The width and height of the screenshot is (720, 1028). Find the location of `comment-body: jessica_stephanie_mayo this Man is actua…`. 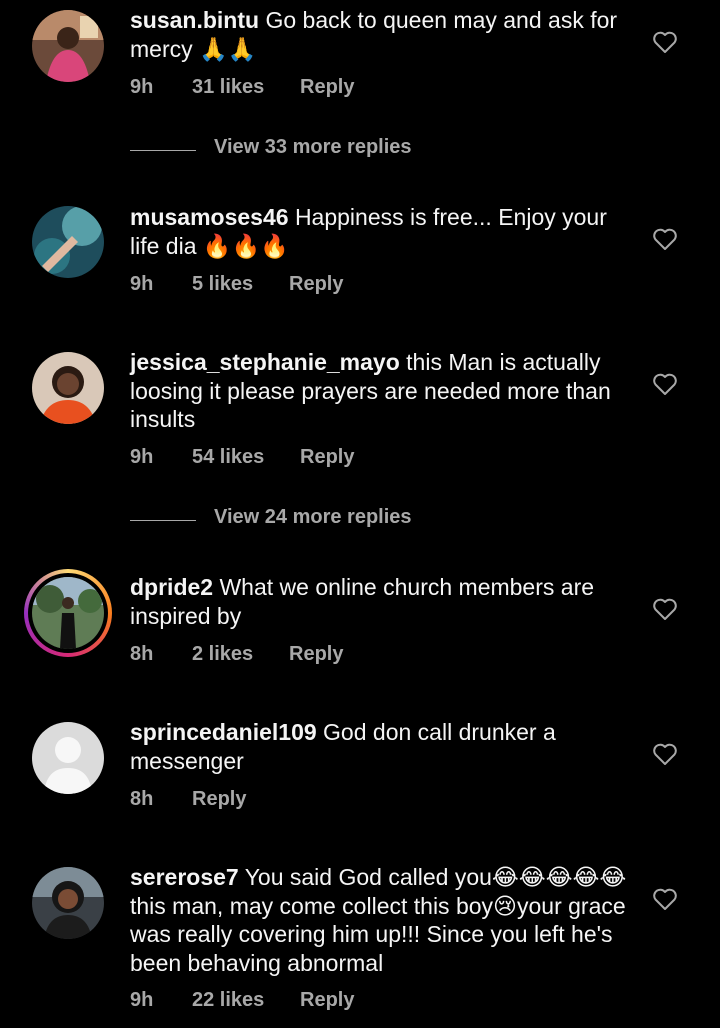

comment-body: jessica_stephanie_mayo this Man is actua… is located at coordinates (380, 391).